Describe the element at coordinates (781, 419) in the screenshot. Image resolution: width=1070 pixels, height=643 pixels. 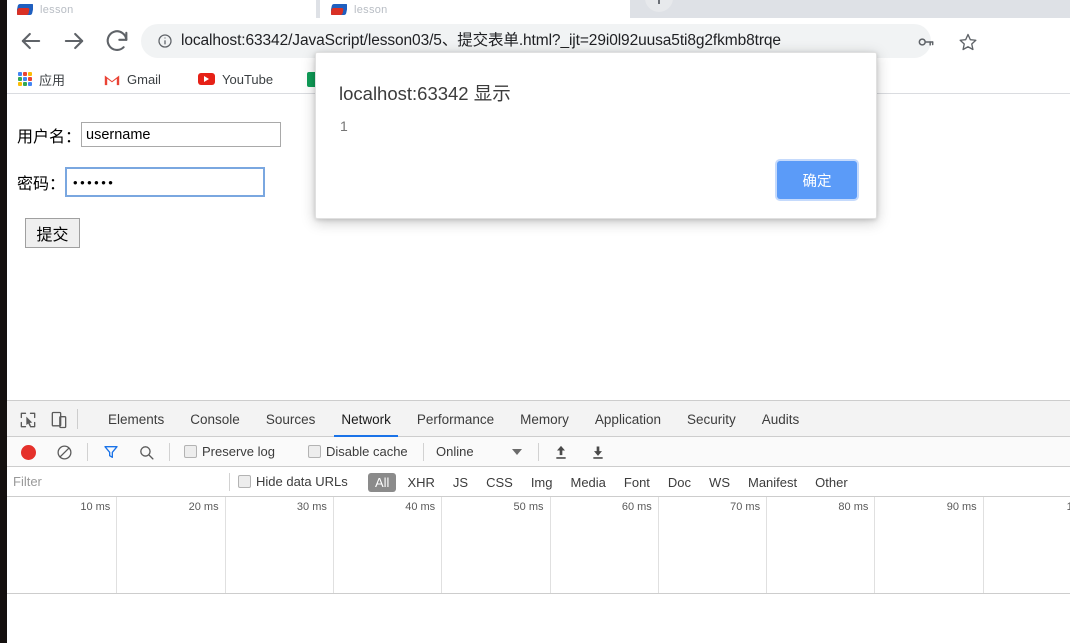
I see `tab-audits: Audits` at that location.